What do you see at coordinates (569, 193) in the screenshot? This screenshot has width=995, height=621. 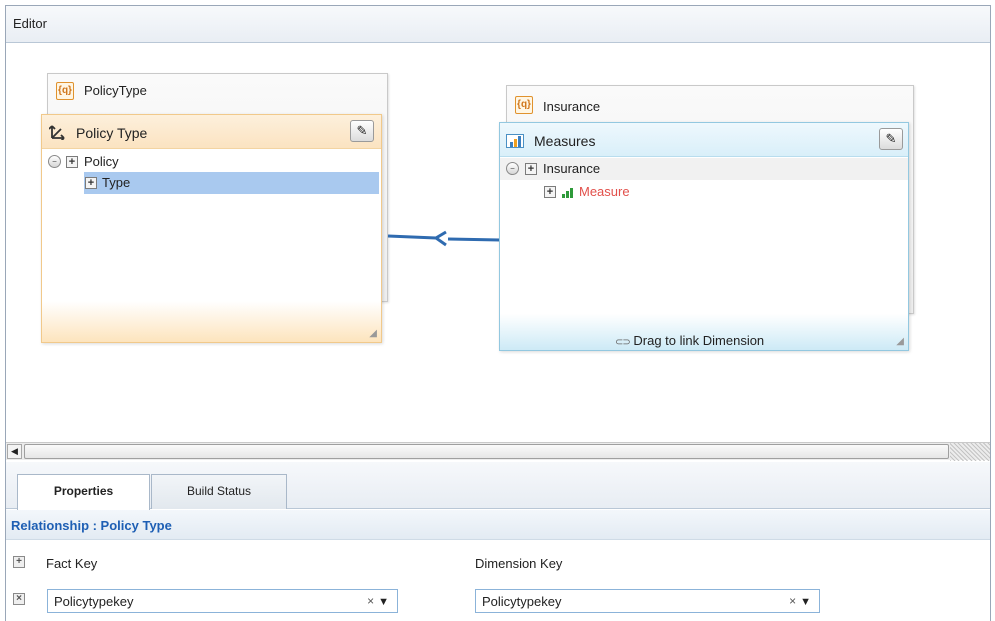 I see `measure-bar-icon` at bounding box center [569, 193].